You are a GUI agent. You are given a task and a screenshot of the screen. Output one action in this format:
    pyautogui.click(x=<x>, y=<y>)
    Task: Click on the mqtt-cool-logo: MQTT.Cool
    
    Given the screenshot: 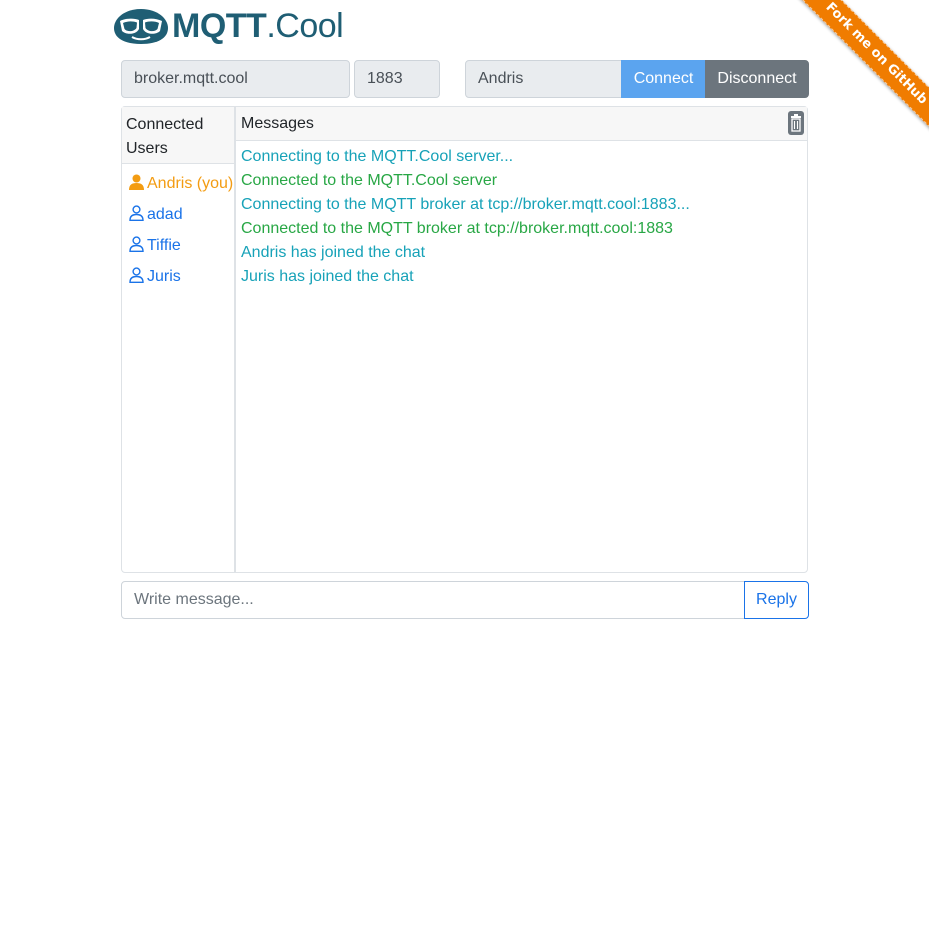 What is the action you would take?
    pyautogui.click(x=228, y=26)
    